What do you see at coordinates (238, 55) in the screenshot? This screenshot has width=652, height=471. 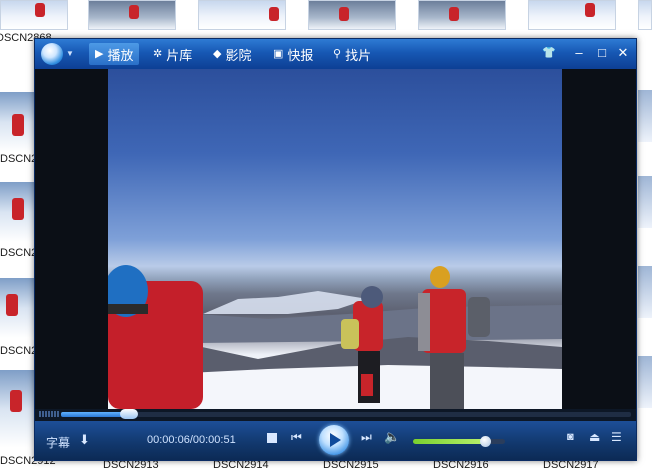 I see `tab-label: 影院` at bounding box center [238, 55].